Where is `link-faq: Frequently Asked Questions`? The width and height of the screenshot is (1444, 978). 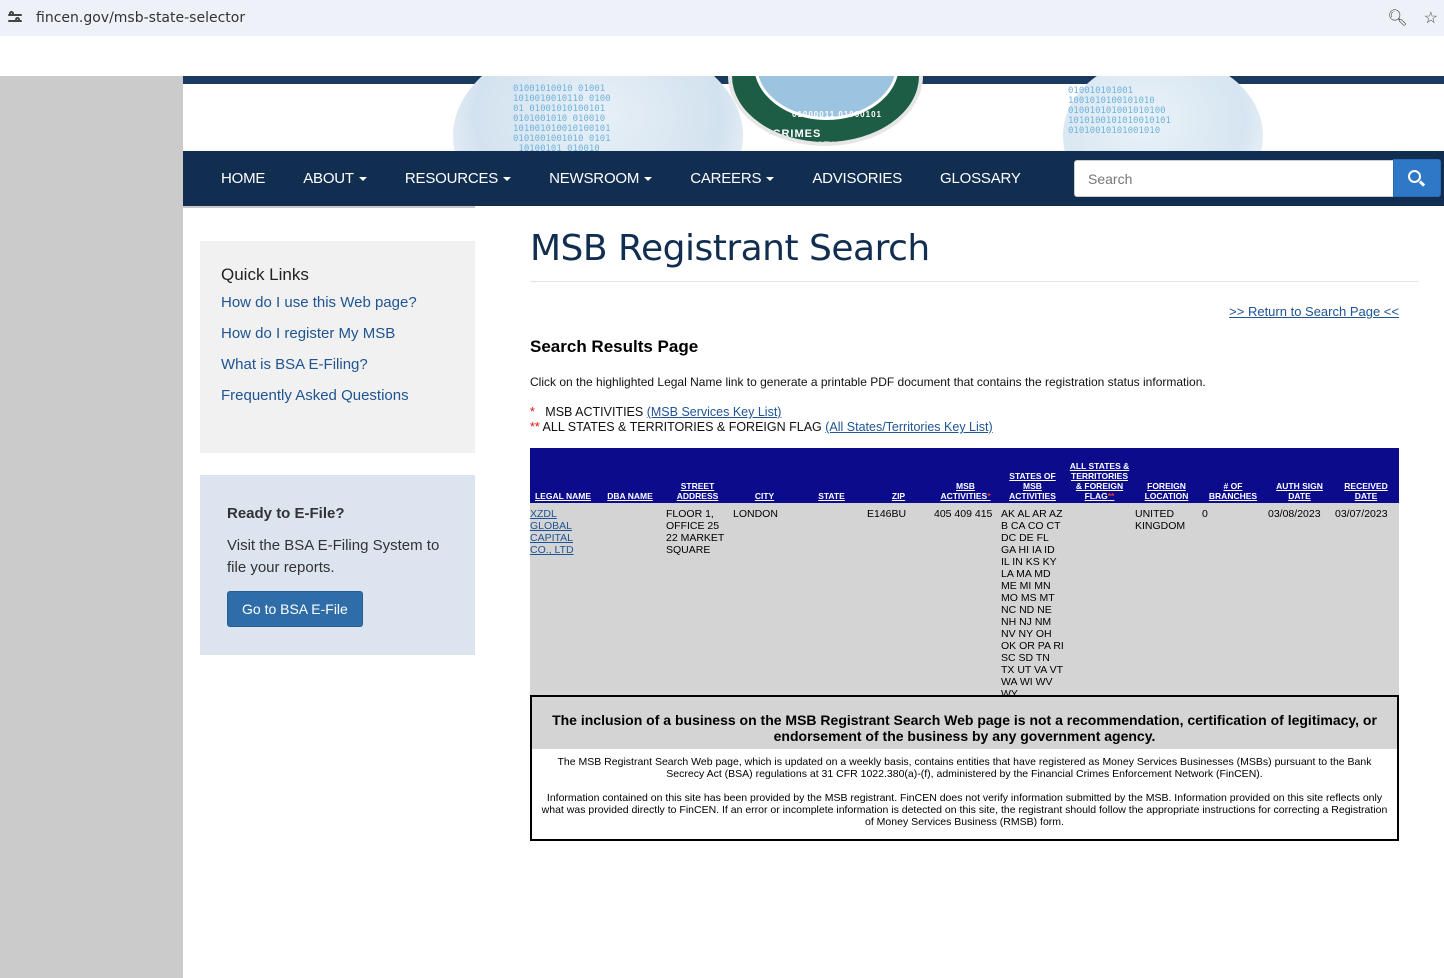 link-faq: Frequently Asked Questions is located at coordinates (337, 395).